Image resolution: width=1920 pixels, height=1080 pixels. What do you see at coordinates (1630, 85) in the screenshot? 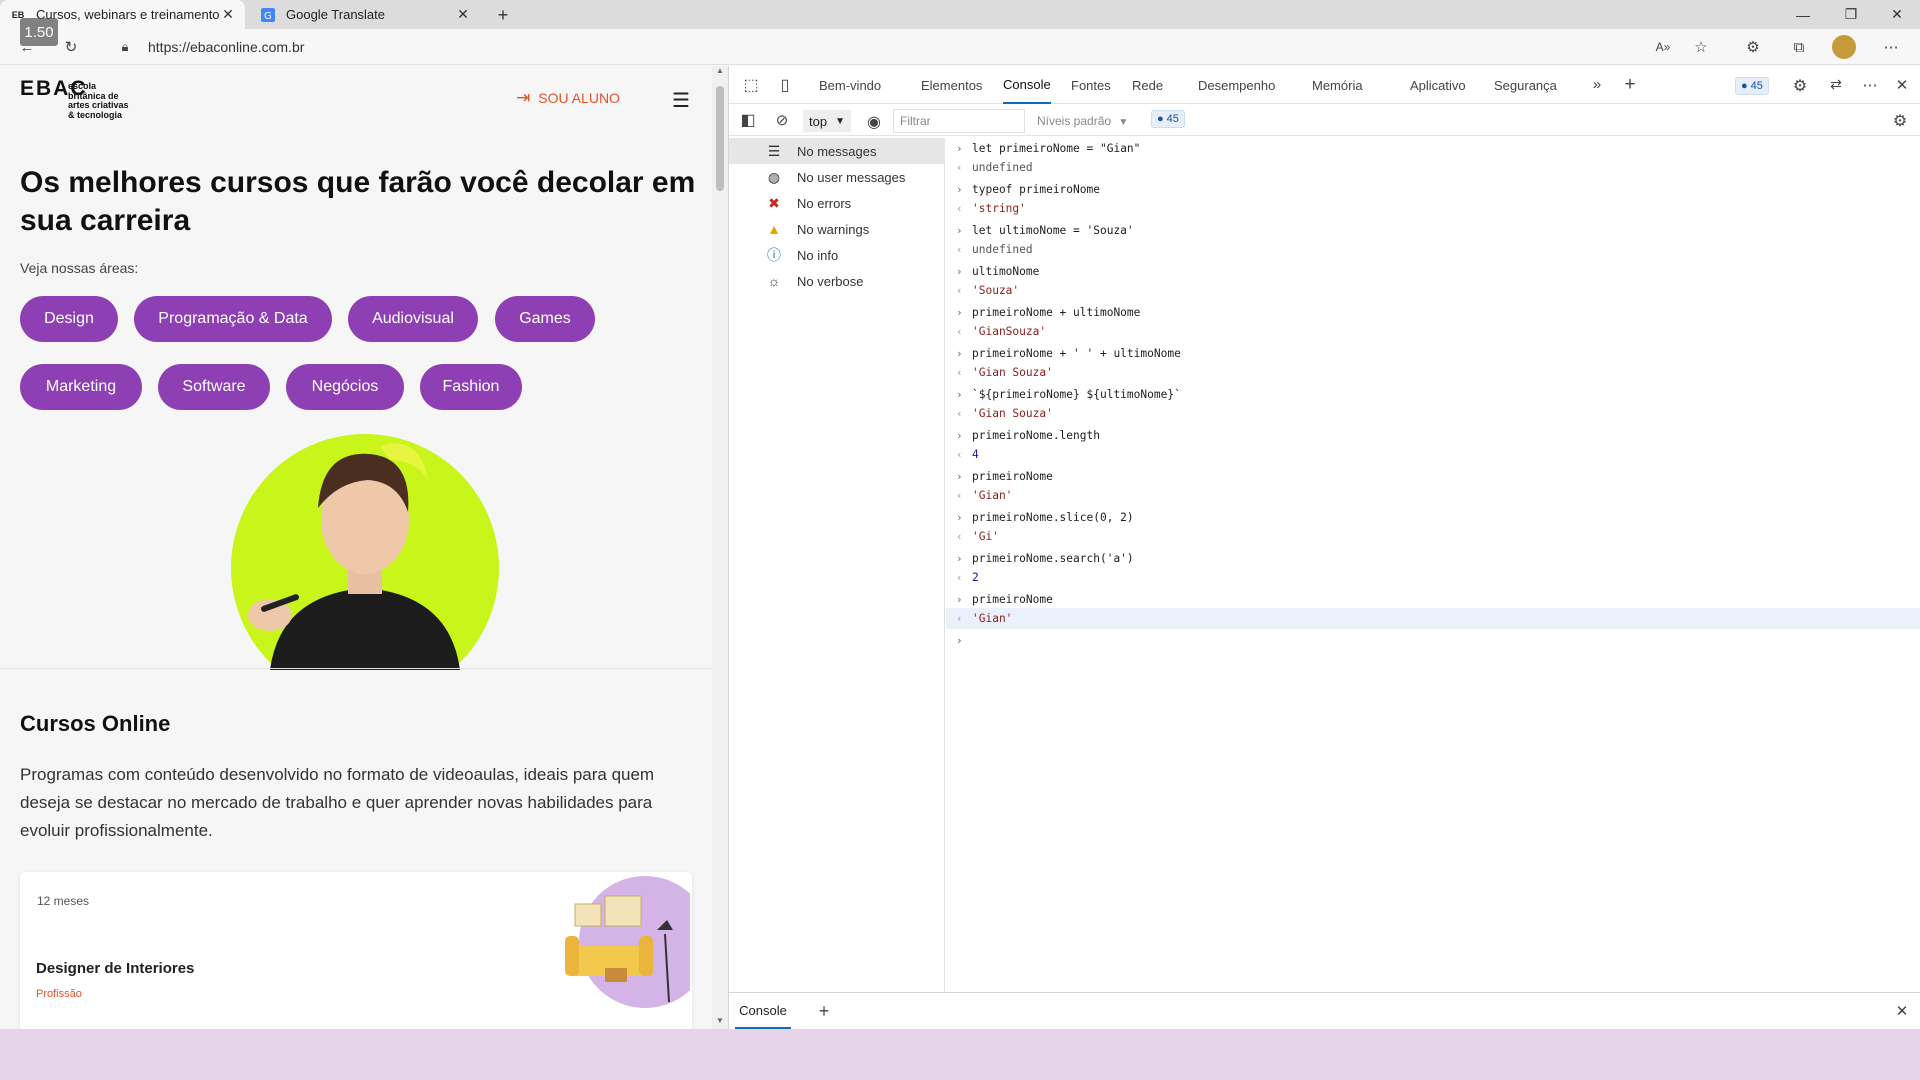
I see `add-tab-icon: +` at bounding box center [1630, 85].